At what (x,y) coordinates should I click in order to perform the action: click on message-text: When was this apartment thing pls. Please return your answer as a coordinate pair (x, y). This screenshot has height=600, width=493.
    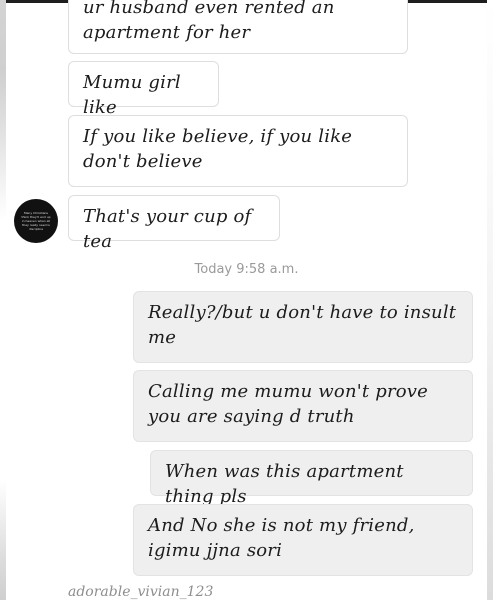
    Looking at the image, I should click on (284, 484).